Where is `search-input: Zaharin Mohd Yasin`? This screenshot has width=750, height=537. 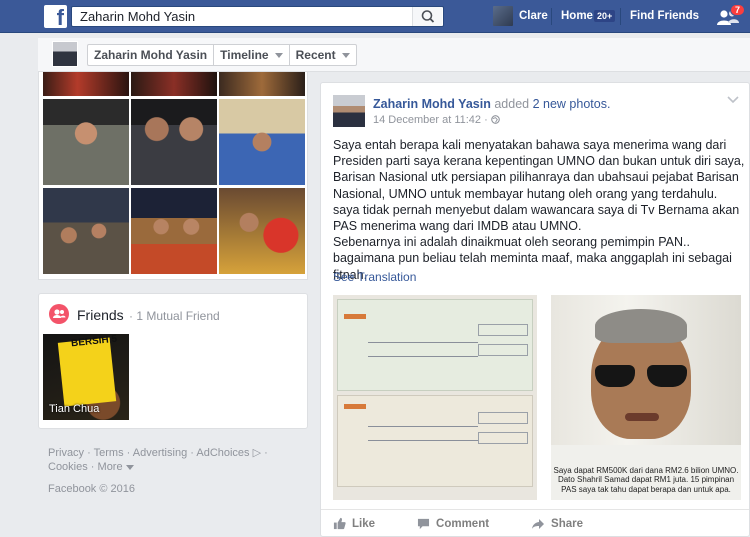 search-input: Zaharin Mohd Yasin is located at coordinates (257, 16).